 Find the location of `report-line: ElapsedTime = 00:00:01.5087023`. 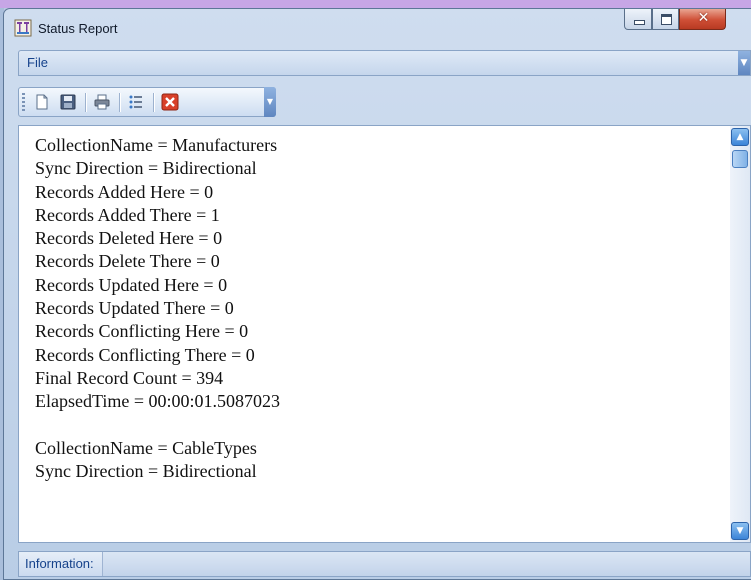

report-line: ElapsedTime = 00:00:01.5087023 is located at coordinates (157, 401).